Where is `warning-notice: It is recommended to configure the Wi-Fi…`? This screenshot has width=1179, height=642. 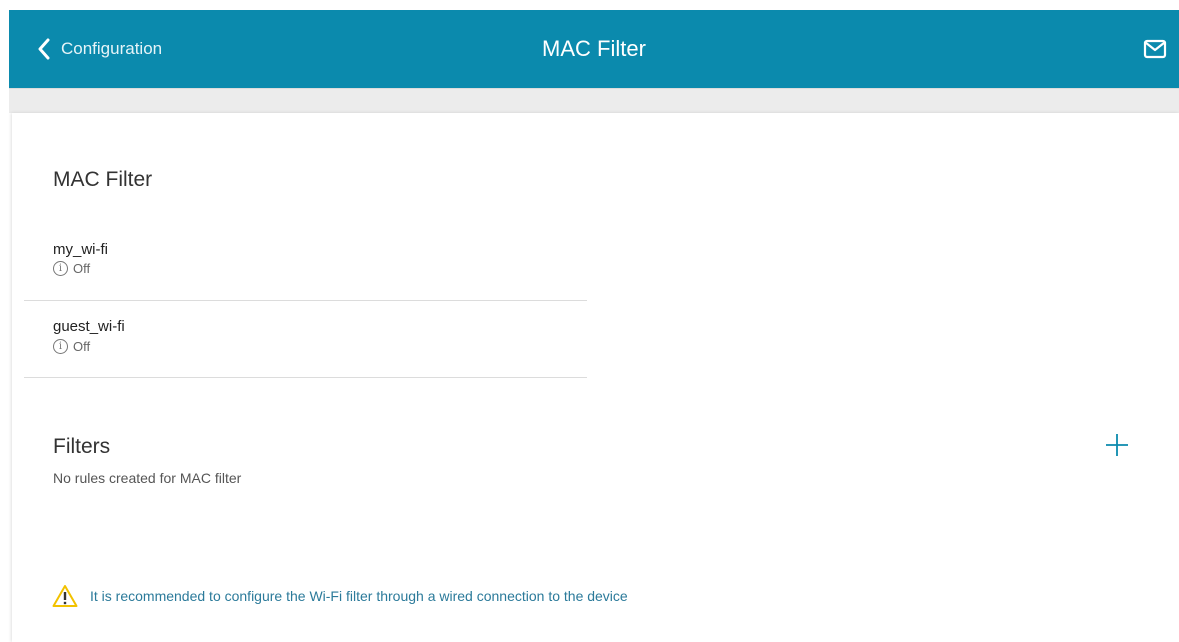
warning-notice: It is recommended to configure the Wi-Fi… is located at coordinates (340, 596).